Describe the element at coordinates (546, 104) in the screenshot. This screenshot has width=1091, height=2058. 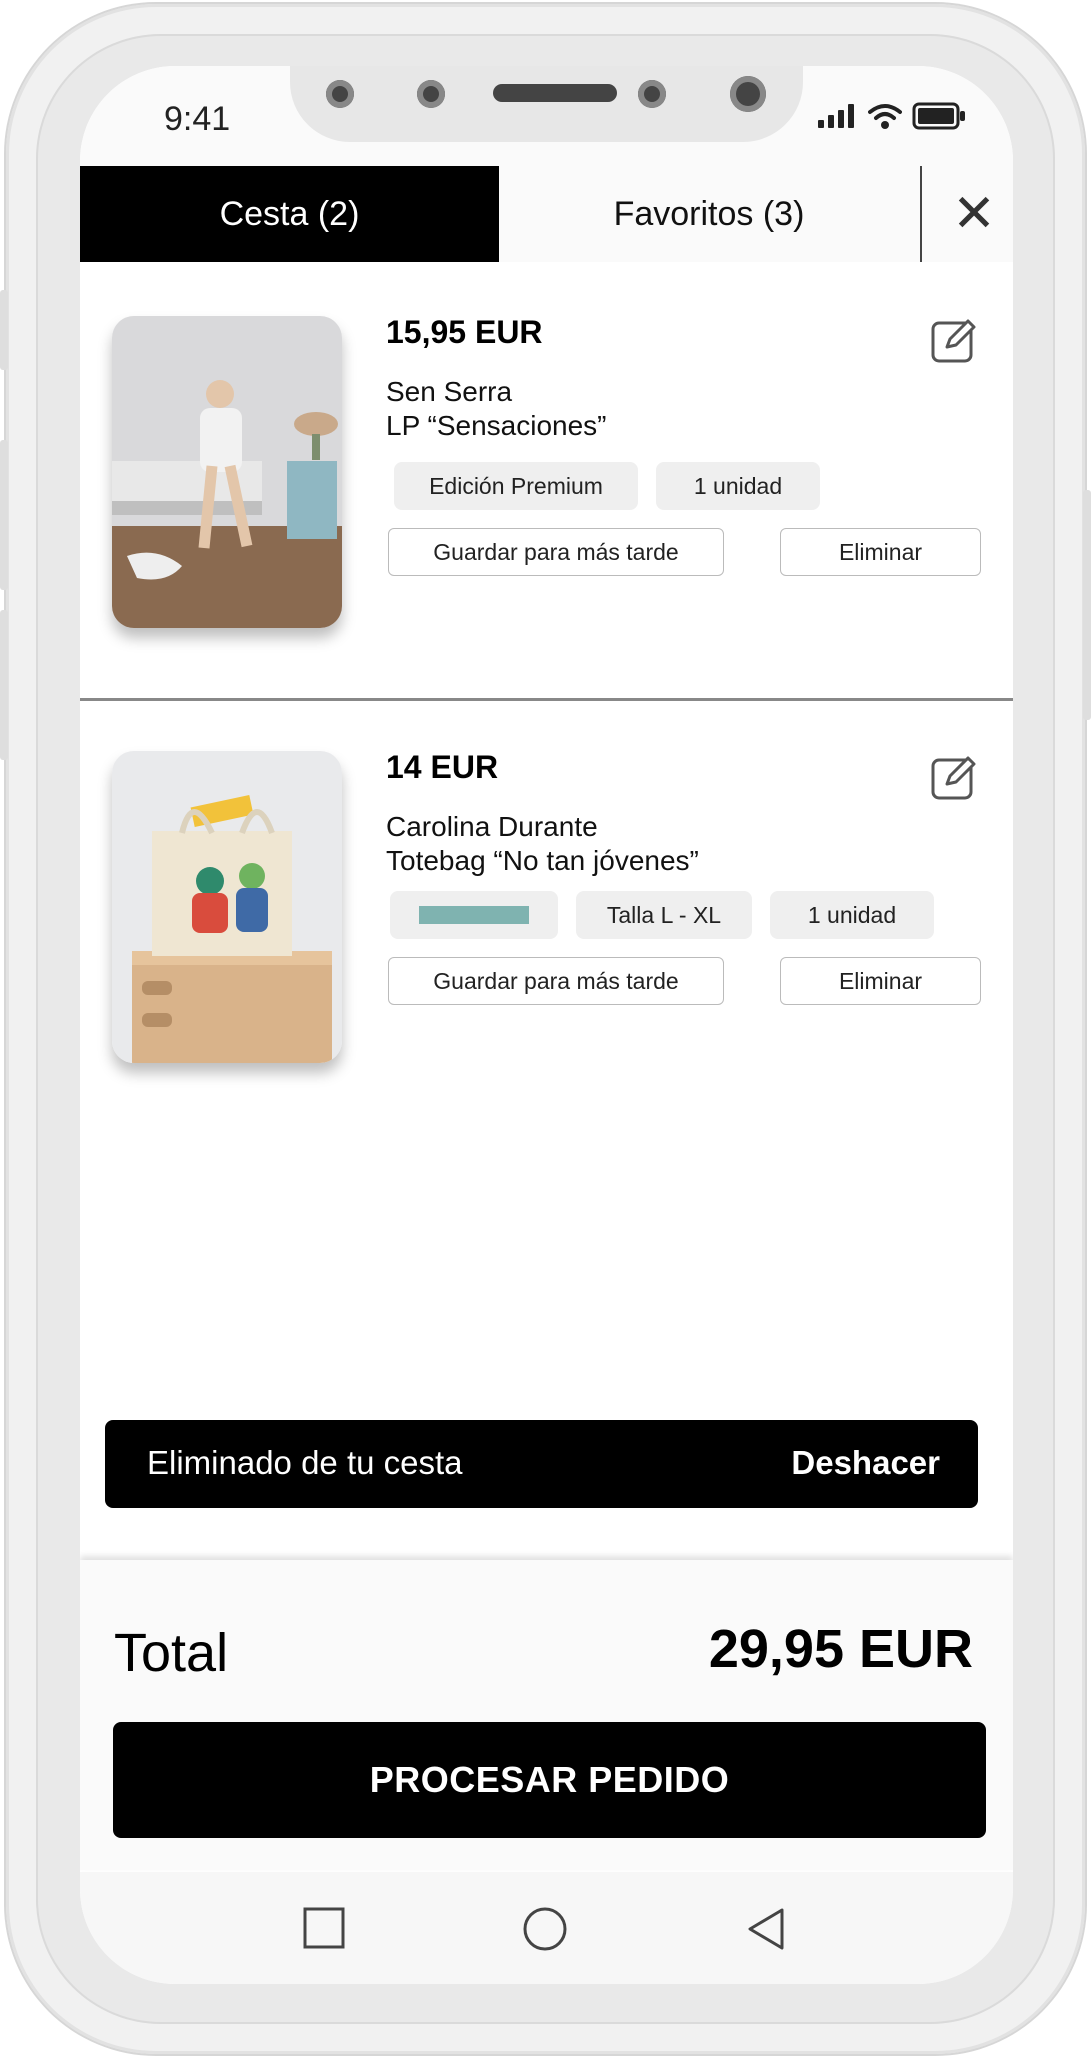
I see `notch` at that location.